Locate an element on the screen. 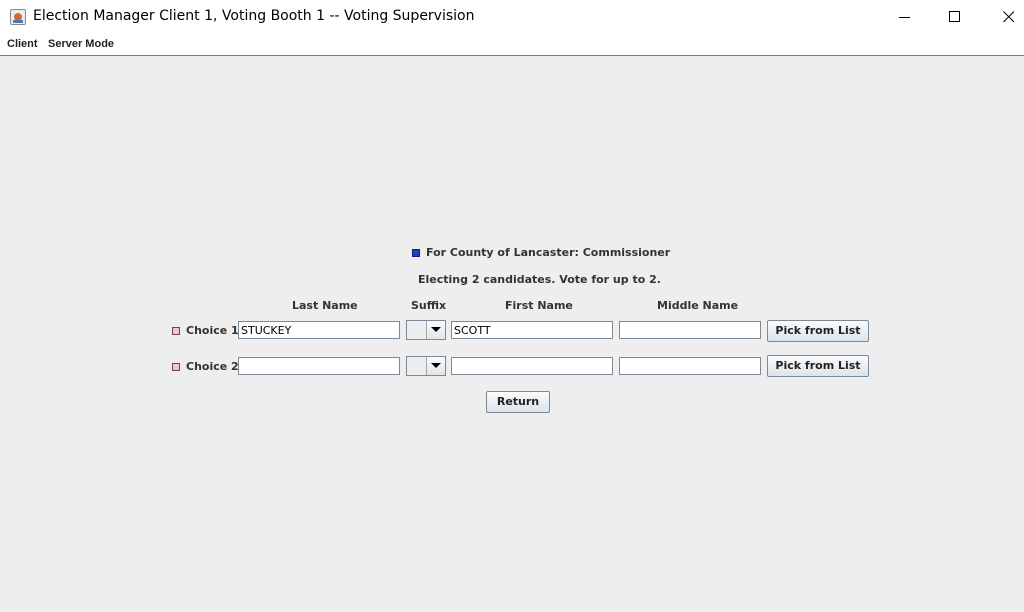 The height and width of the screenshot is (612, 1024). maximize-button is located at coordinates (955, 17).